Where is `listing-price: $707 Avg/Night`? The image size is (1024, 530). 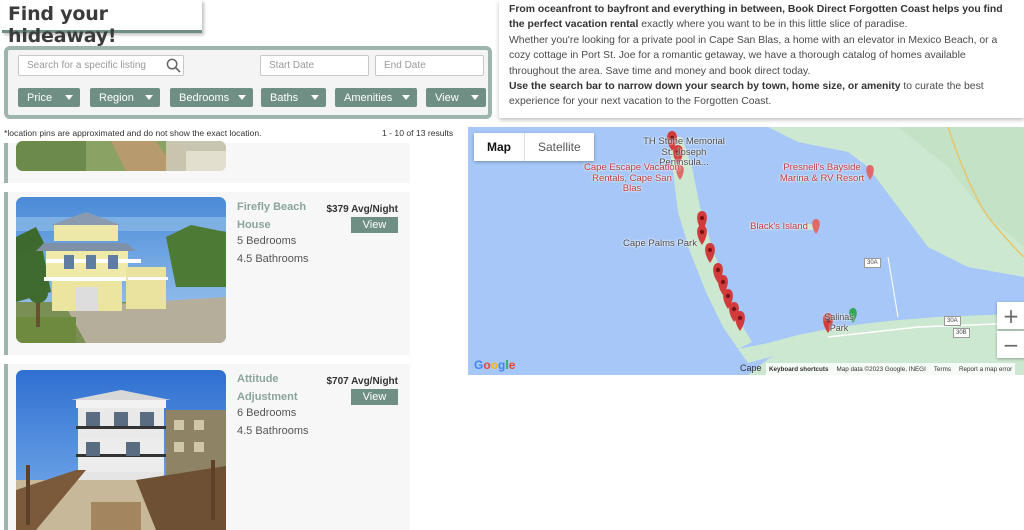 listing-price: $707 Avg/Night is located at coordinates (362, 381).